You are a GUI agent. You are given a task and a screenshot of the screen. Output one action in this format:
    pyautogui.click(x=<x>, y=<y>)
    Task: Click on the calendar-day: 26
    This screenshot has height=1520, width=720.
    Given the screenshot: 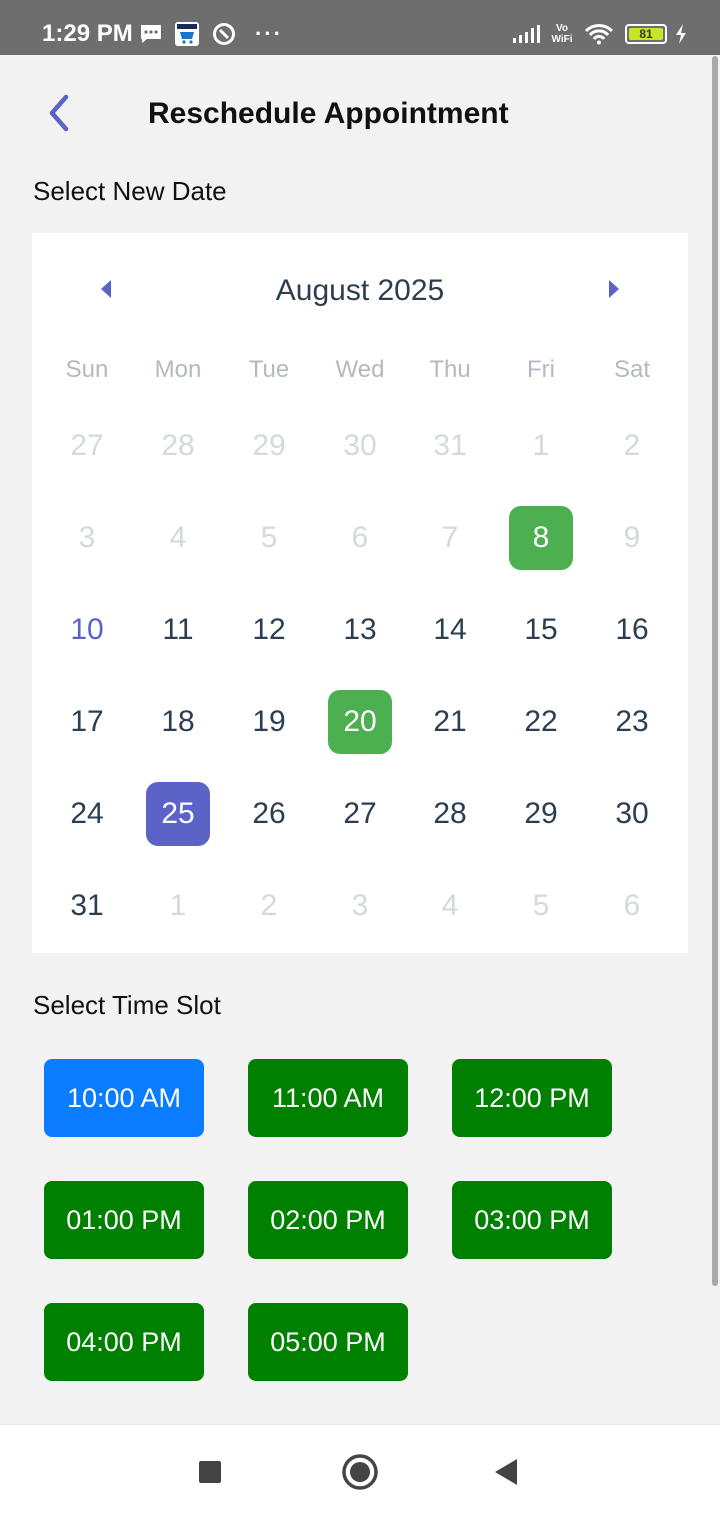 What is the action you would take?
    pyautogui.click(x=269, y=814)
    